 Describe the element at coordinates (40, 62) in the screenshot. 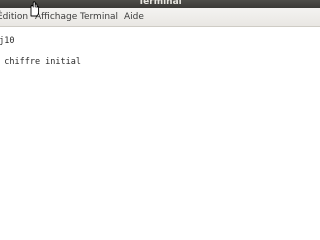

I see `terminal-line: e chiffre initial` at that location.